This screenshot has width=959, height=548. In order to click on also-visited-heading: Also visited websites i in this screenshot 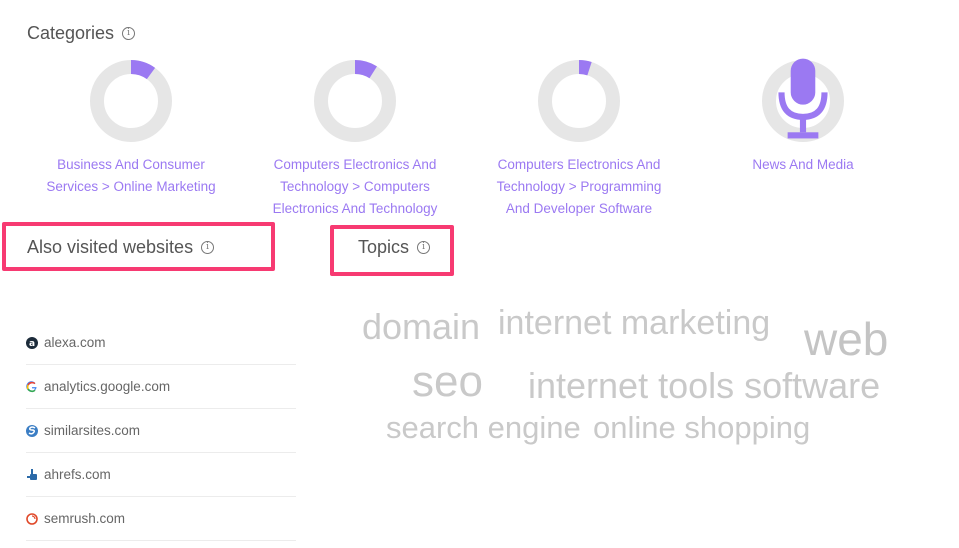, I will do `click(121, 247)`.